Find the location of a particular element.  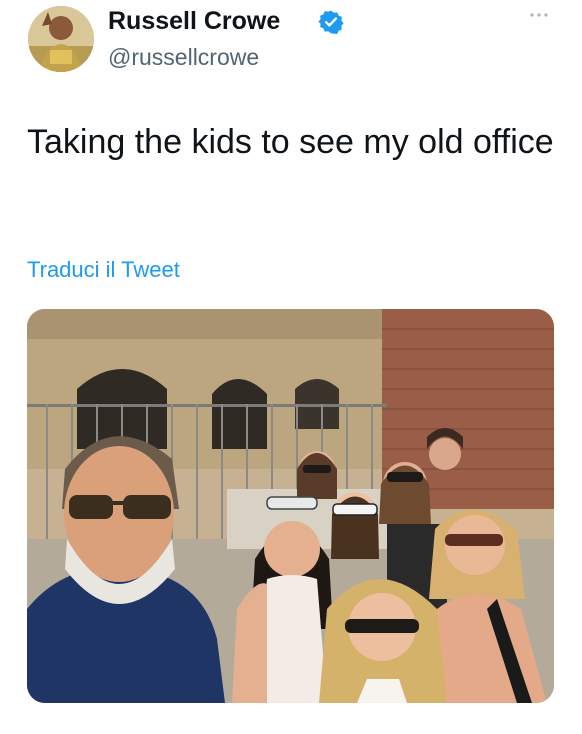

verified-badge-icon is located at coordinates (331, 22).